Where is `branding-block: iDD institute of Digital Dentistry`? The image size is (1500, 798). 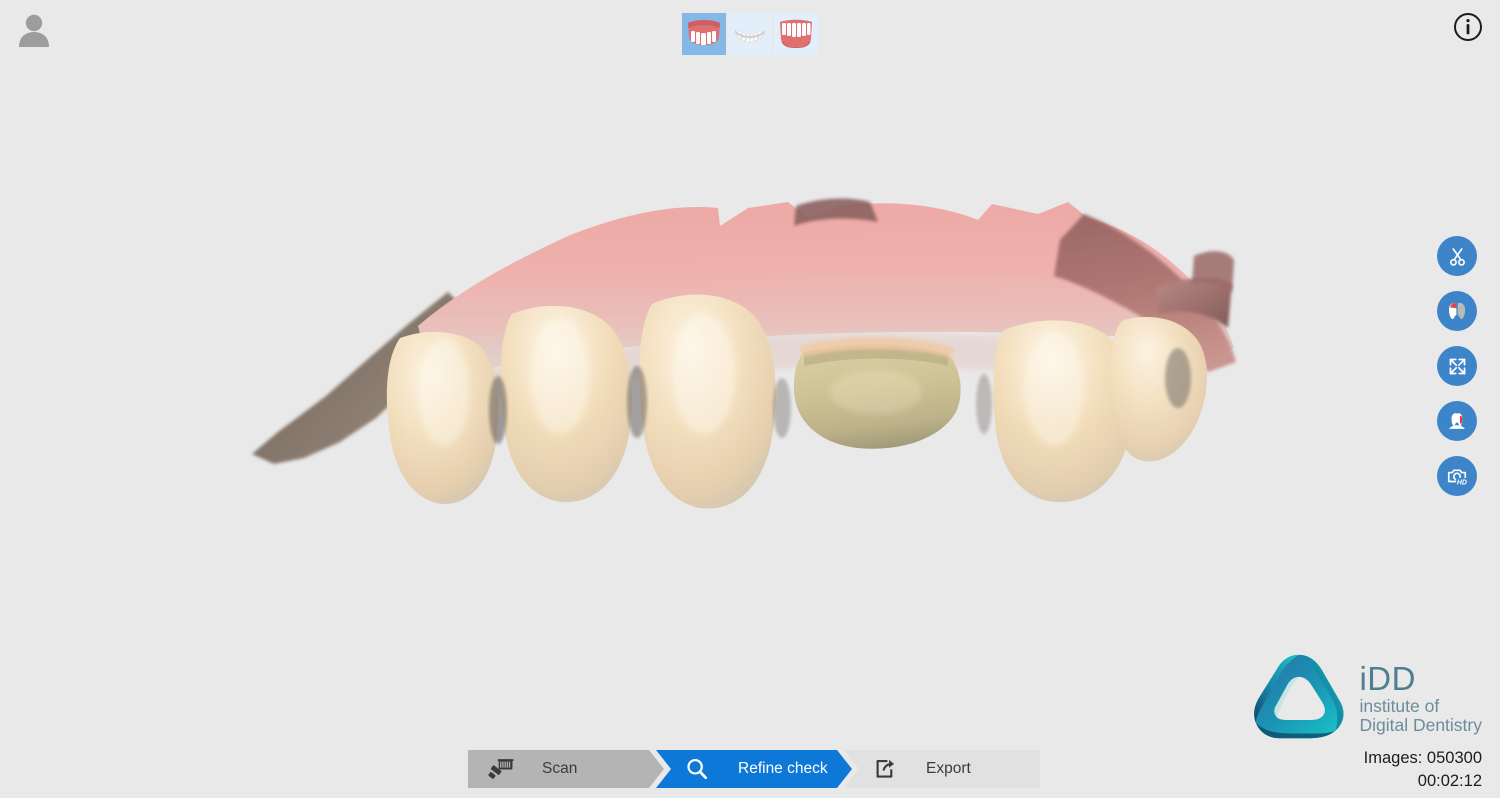
branding-block: iDD institute of Digital Dentistry is located at coordinates (1366, 698).